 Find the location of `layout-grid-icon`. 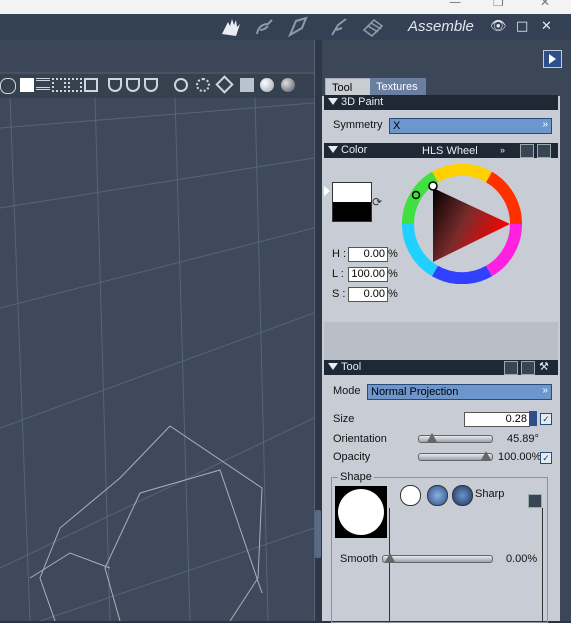

layout-grid-icon is located at coordinates (59, 85).